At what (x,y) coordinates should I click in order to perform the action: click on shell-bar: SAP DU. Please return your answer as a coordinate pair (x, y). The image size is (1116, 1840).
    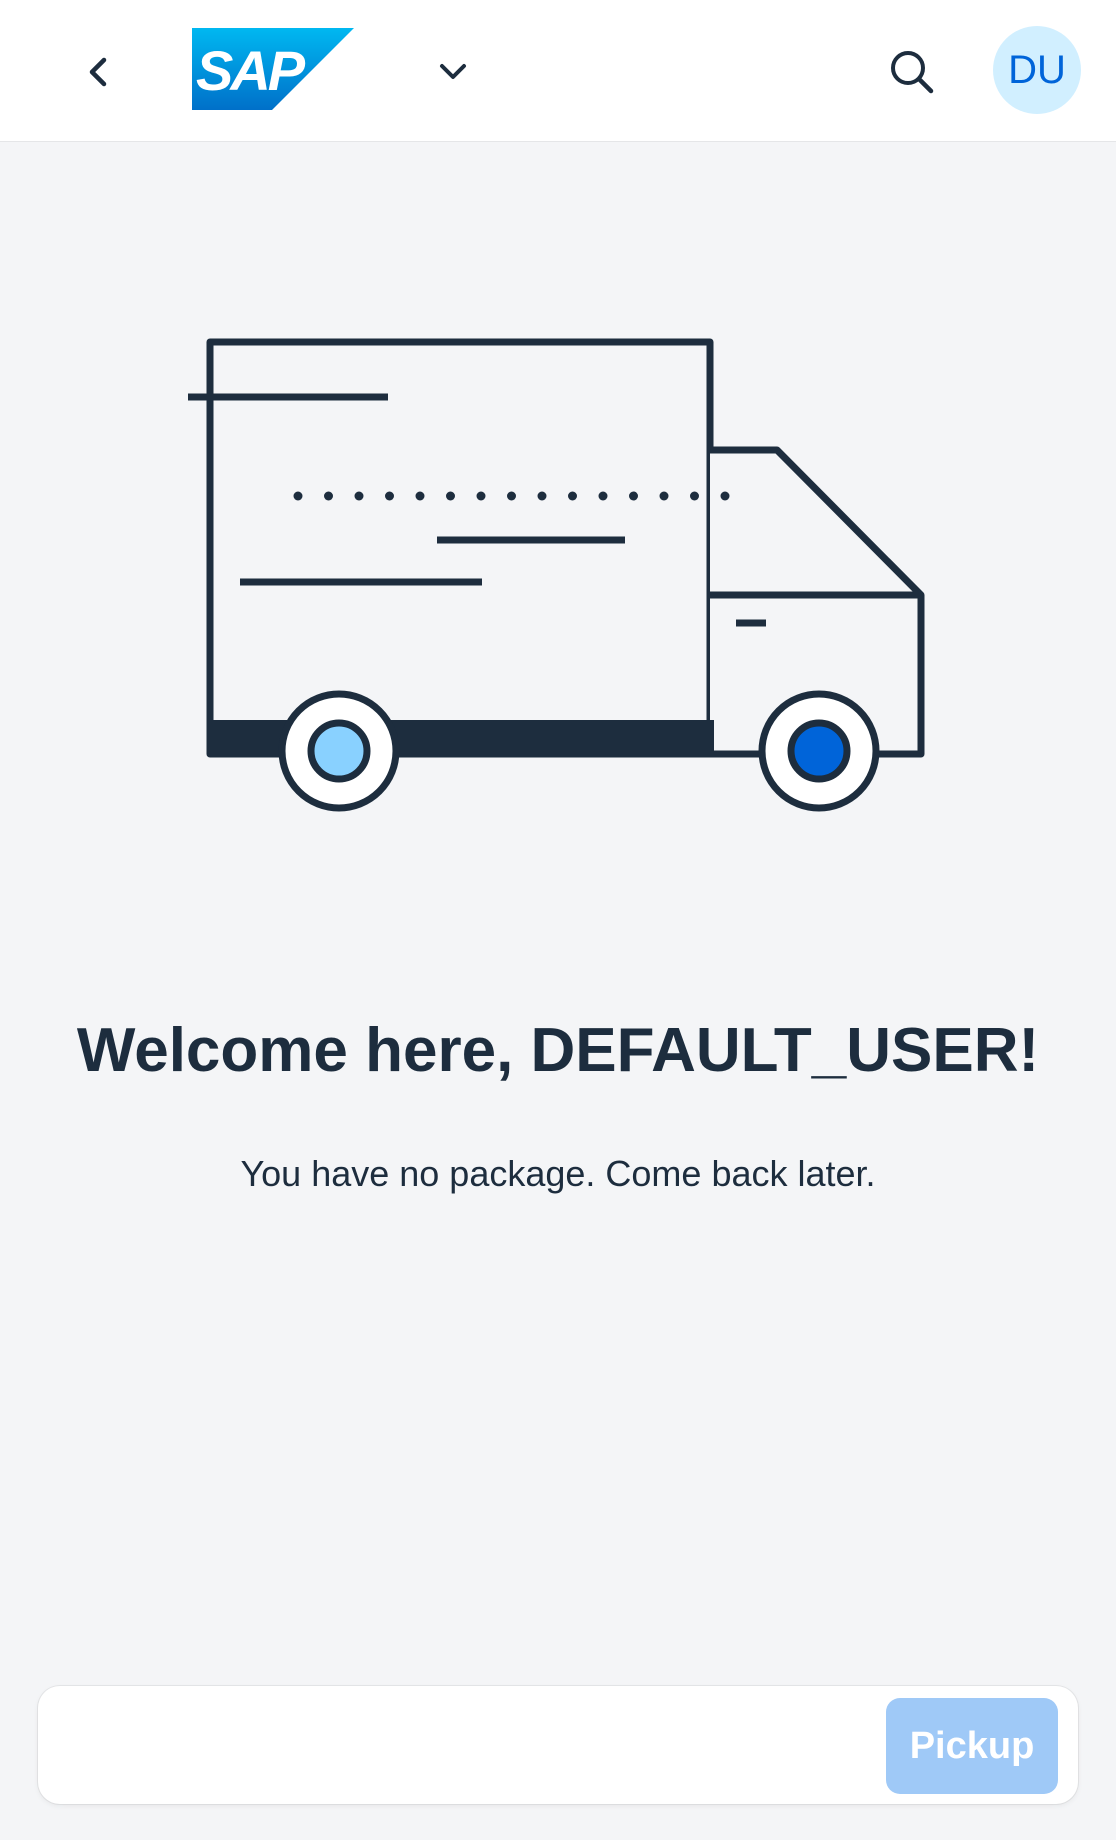
    Looking at the image, I should click on (558, 70).